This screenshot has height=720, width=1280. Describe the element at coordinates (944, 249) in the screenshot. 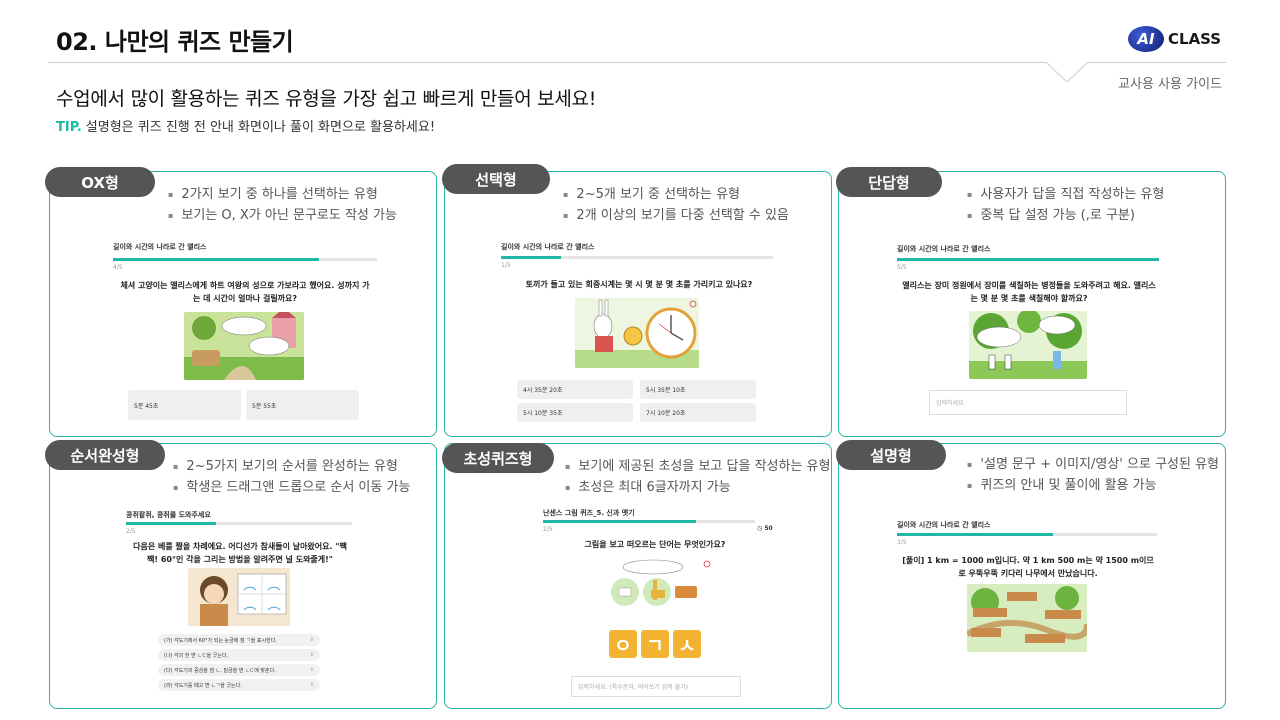

I see `short-quiz-title: 길이와 시간의 나라로 간 앨리스` at that location.